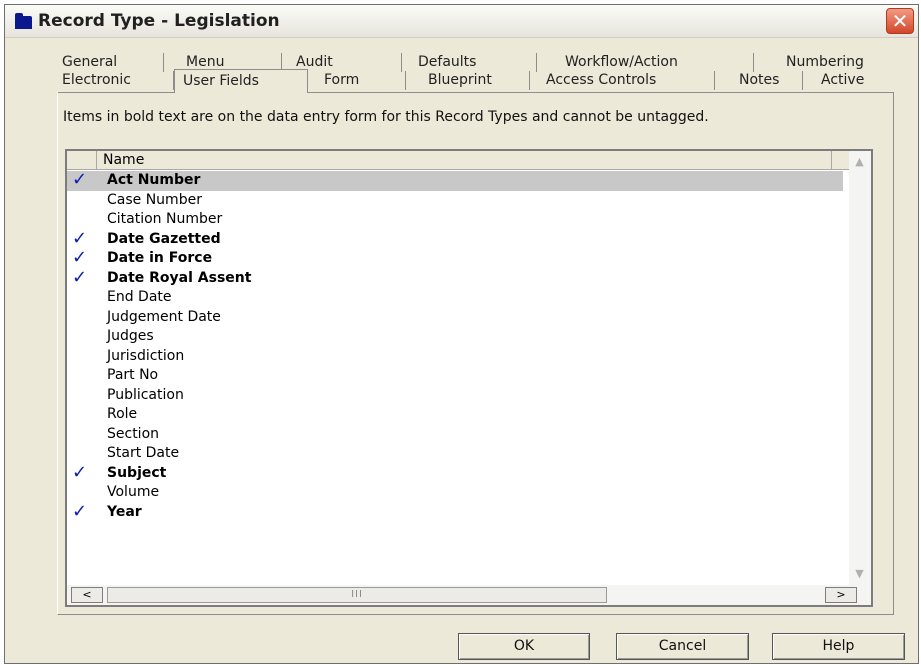 Image resolution: width=921 pixels, height=665 pixels. Describe the element at coordinates (841, 595) in the screenshot. I see `scroll-right-icon: >` at that location.